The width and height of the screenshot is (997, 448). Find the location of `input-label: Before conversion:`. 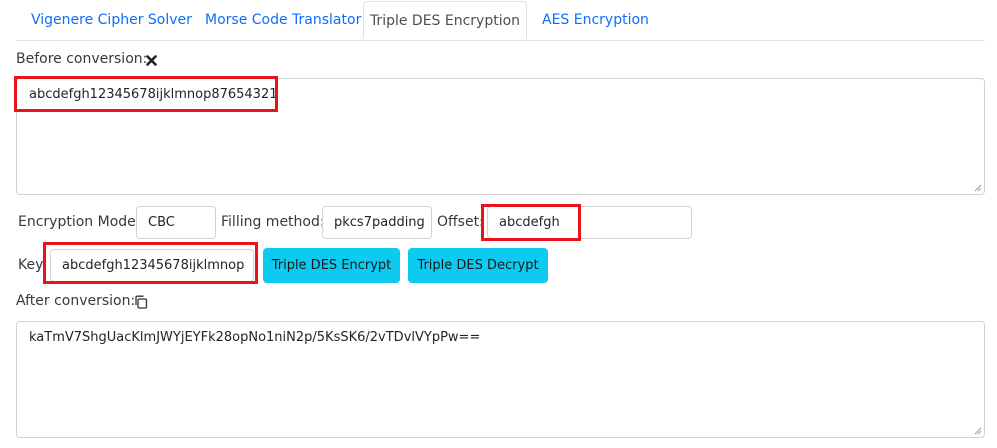

input-label: Before conversion: is located at coordinates (82, 59).